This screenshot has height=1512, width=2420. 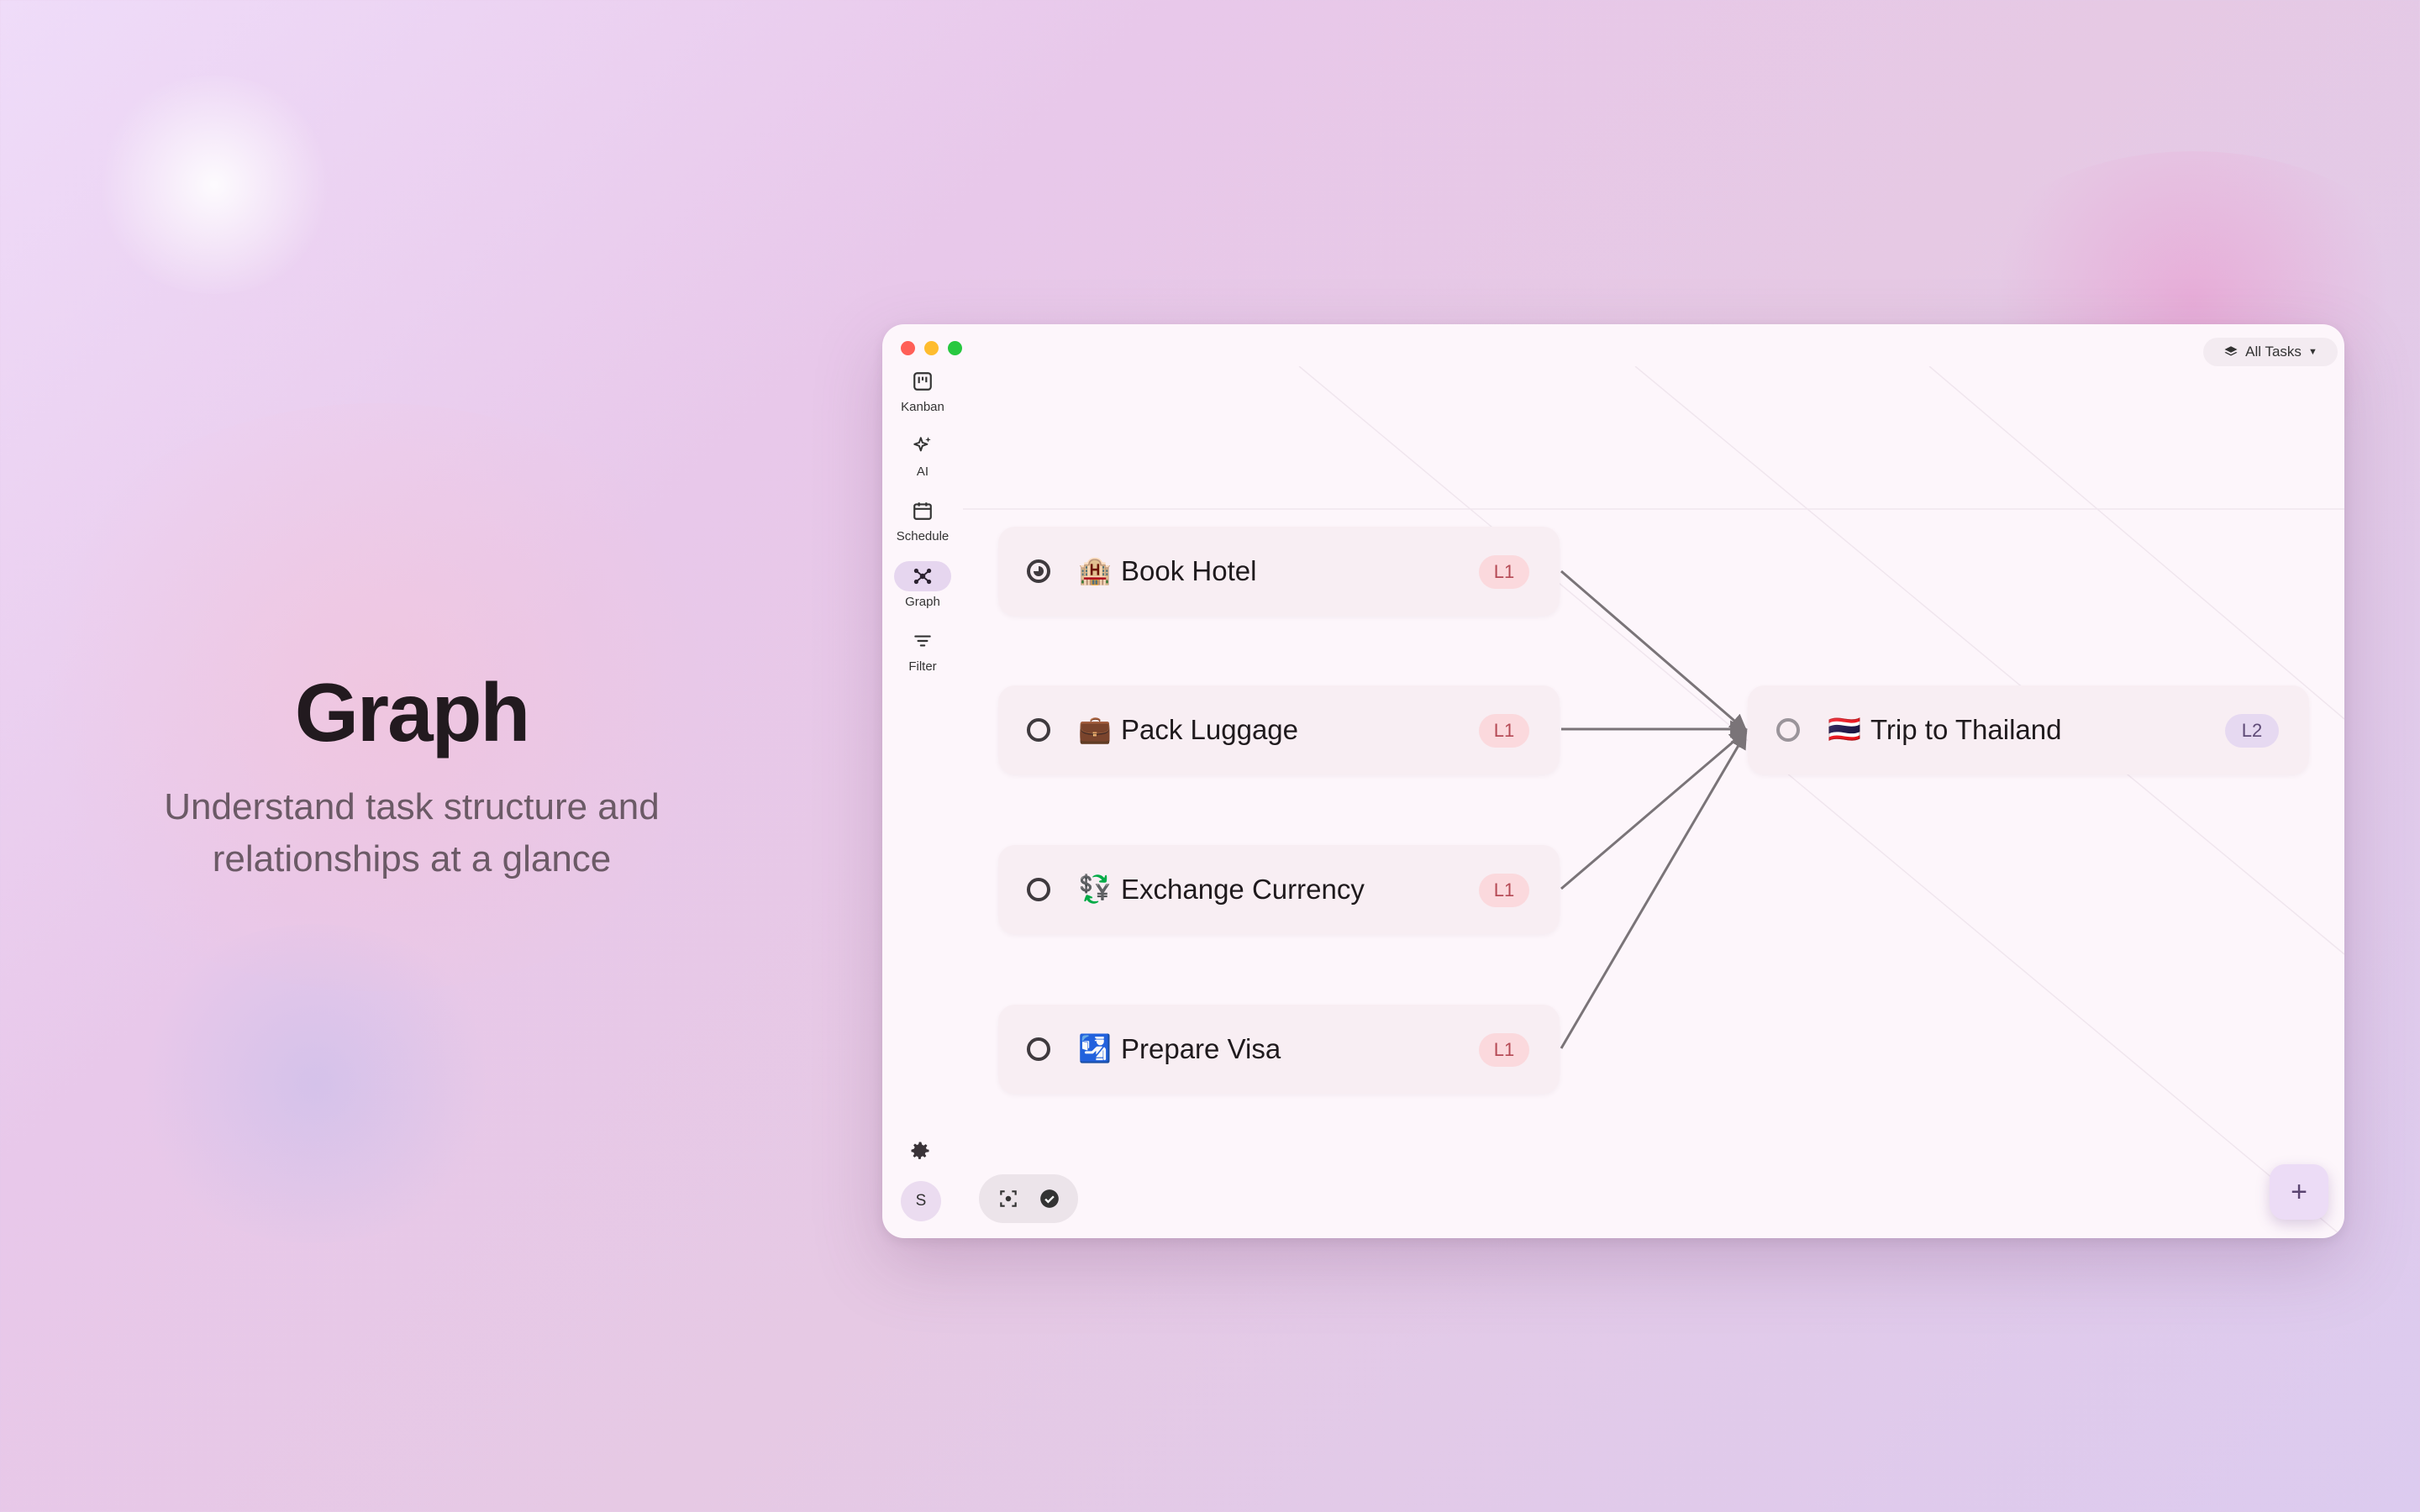 I want to click on layers-icon, so click(x=2231, y=351).